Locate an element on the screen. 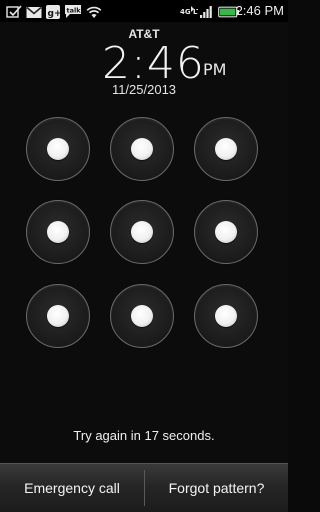 This screenshot has height=512, width=320. status-bar: g+ talk 4G LTE is located at coordinates (144, 11).